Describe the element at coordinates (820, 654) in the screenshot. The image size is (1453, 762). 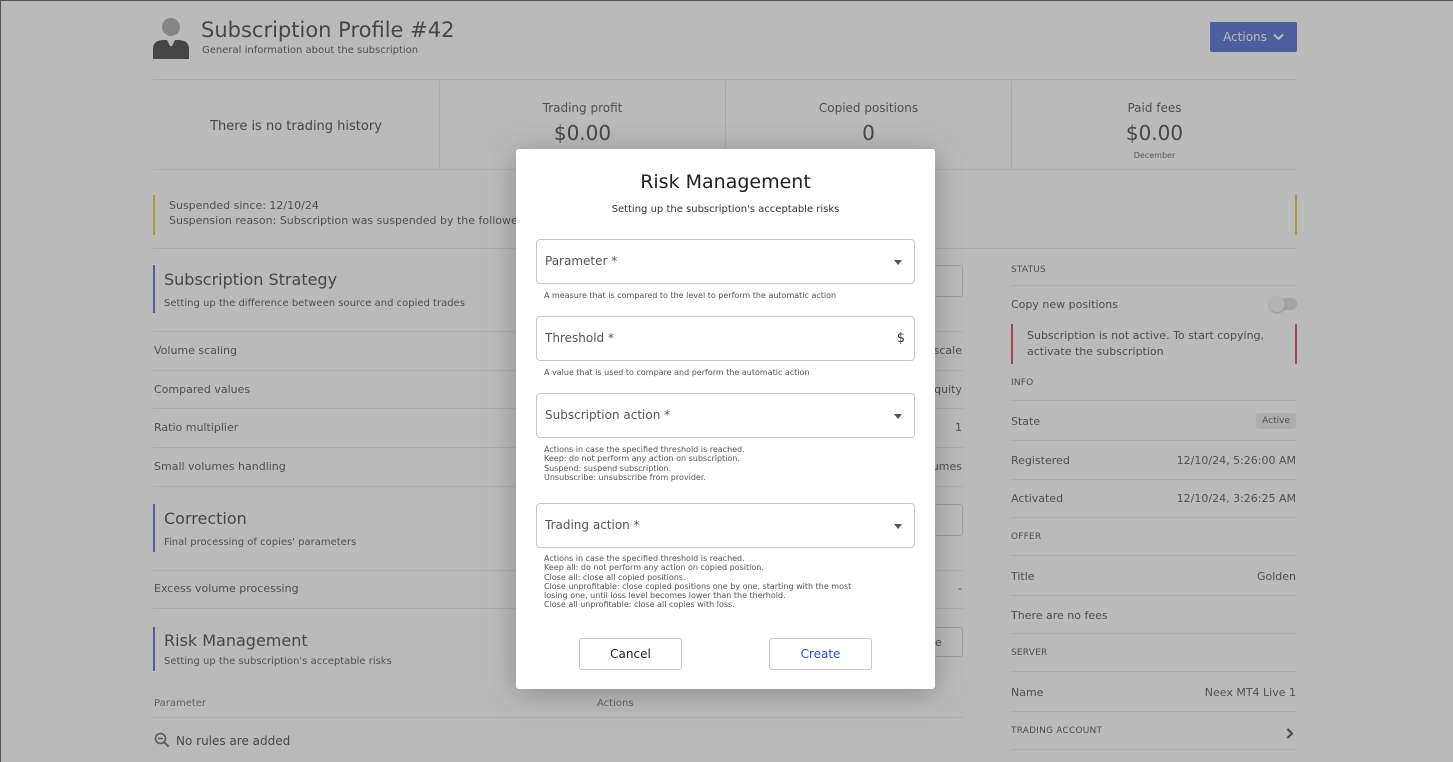
I see `create-button: Create` at that location.